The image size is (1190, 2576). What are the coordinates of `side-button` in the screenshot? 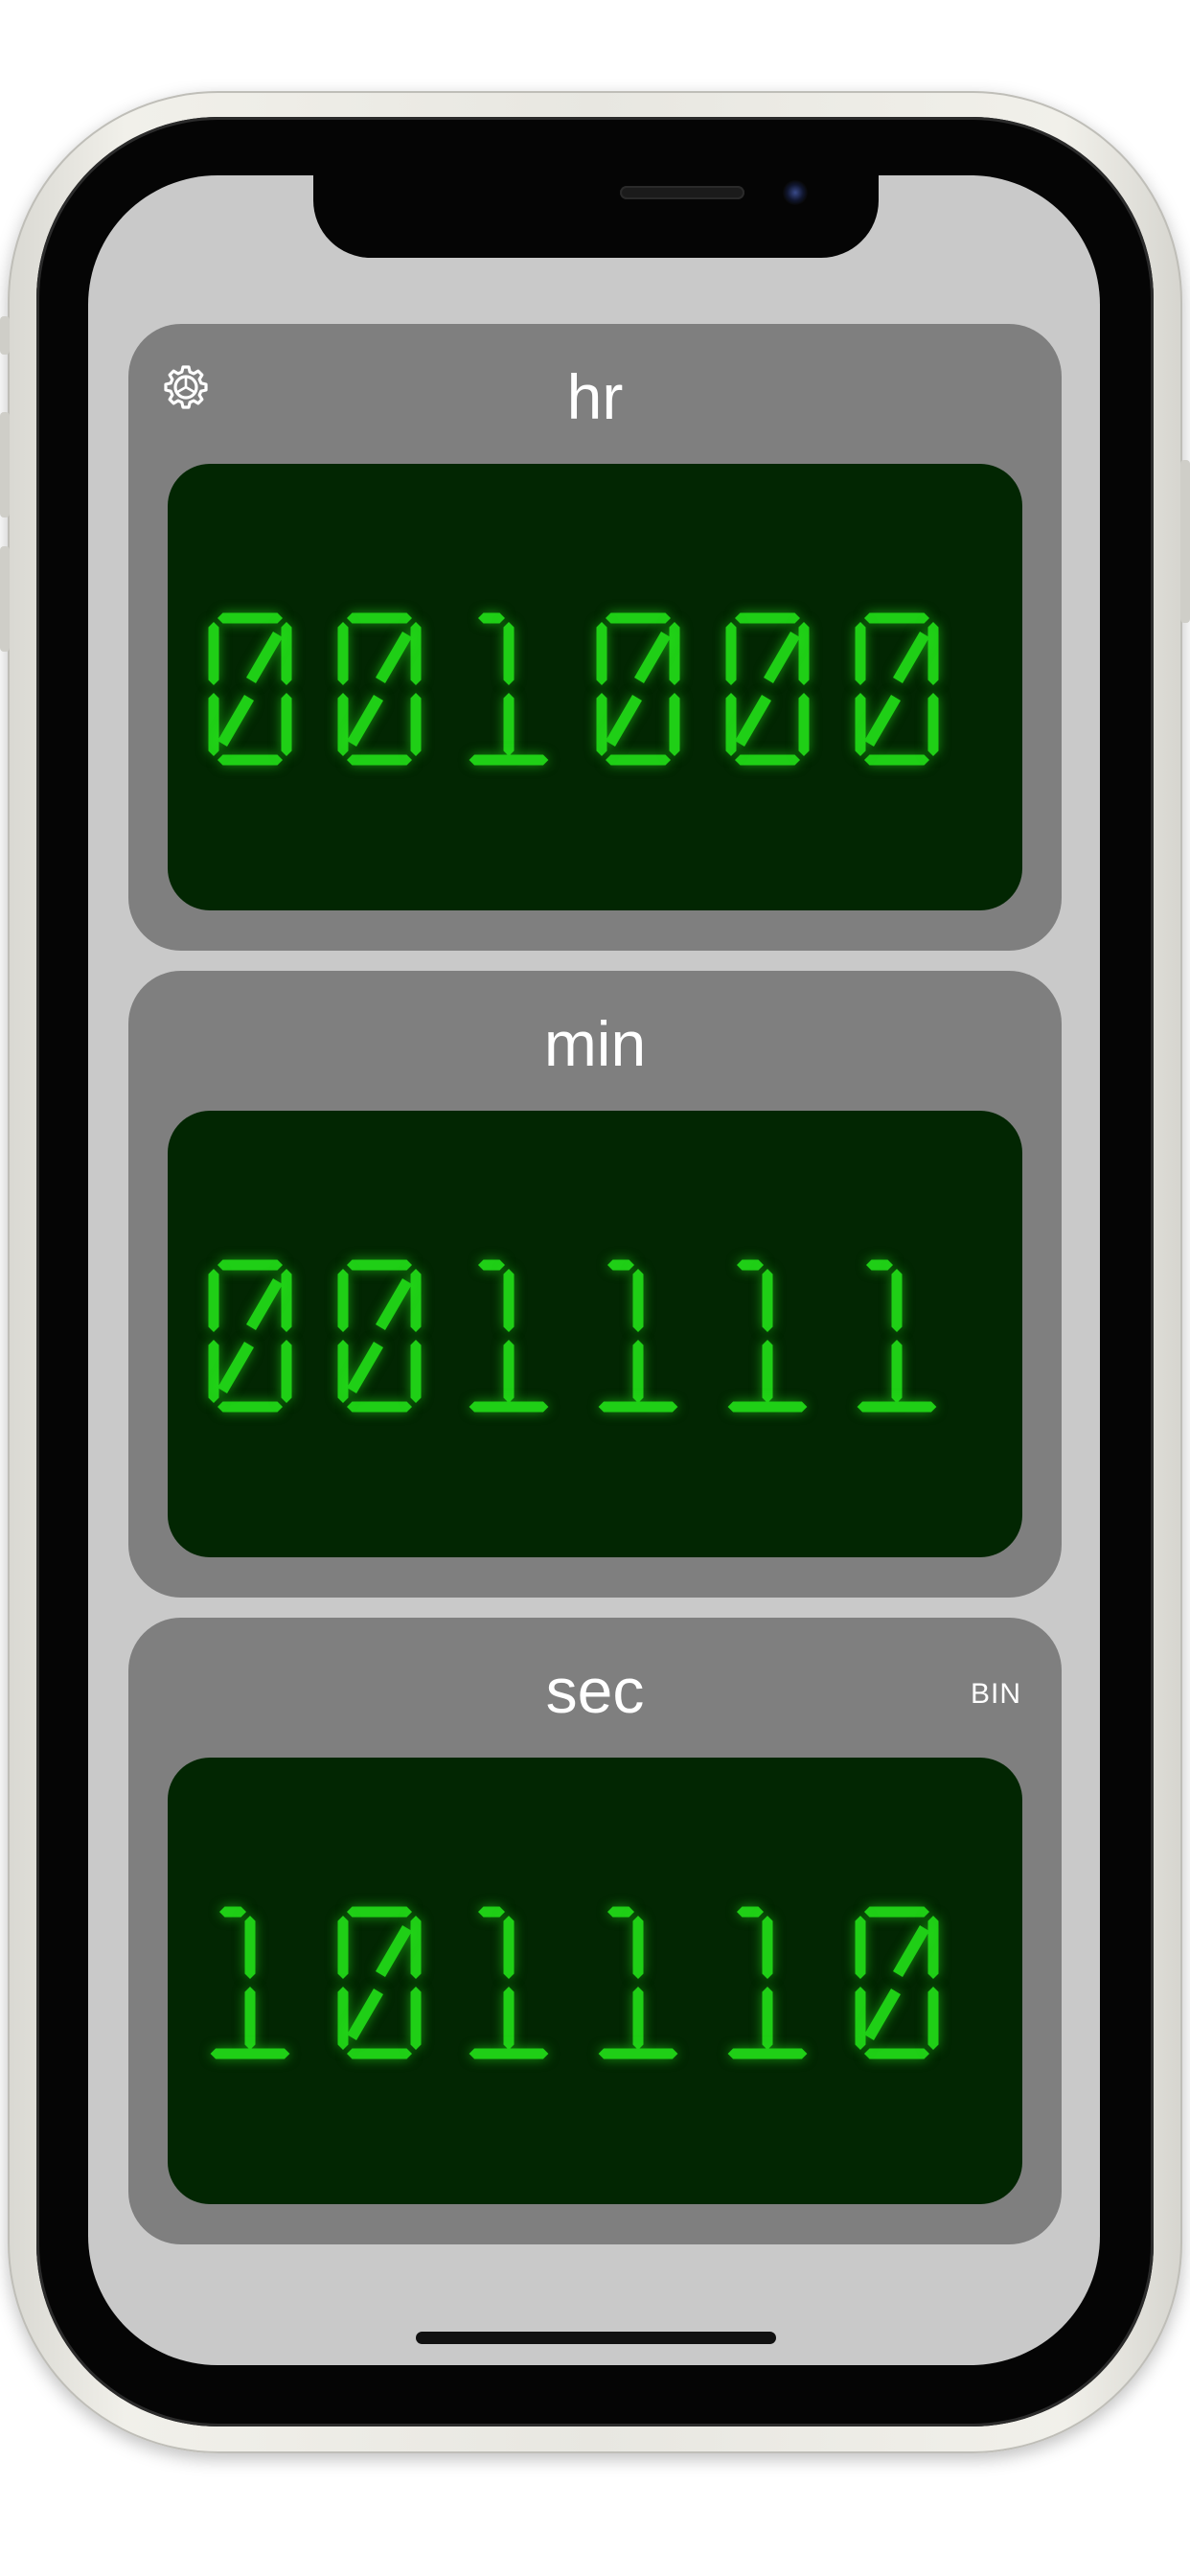 It's located at (5, 465).